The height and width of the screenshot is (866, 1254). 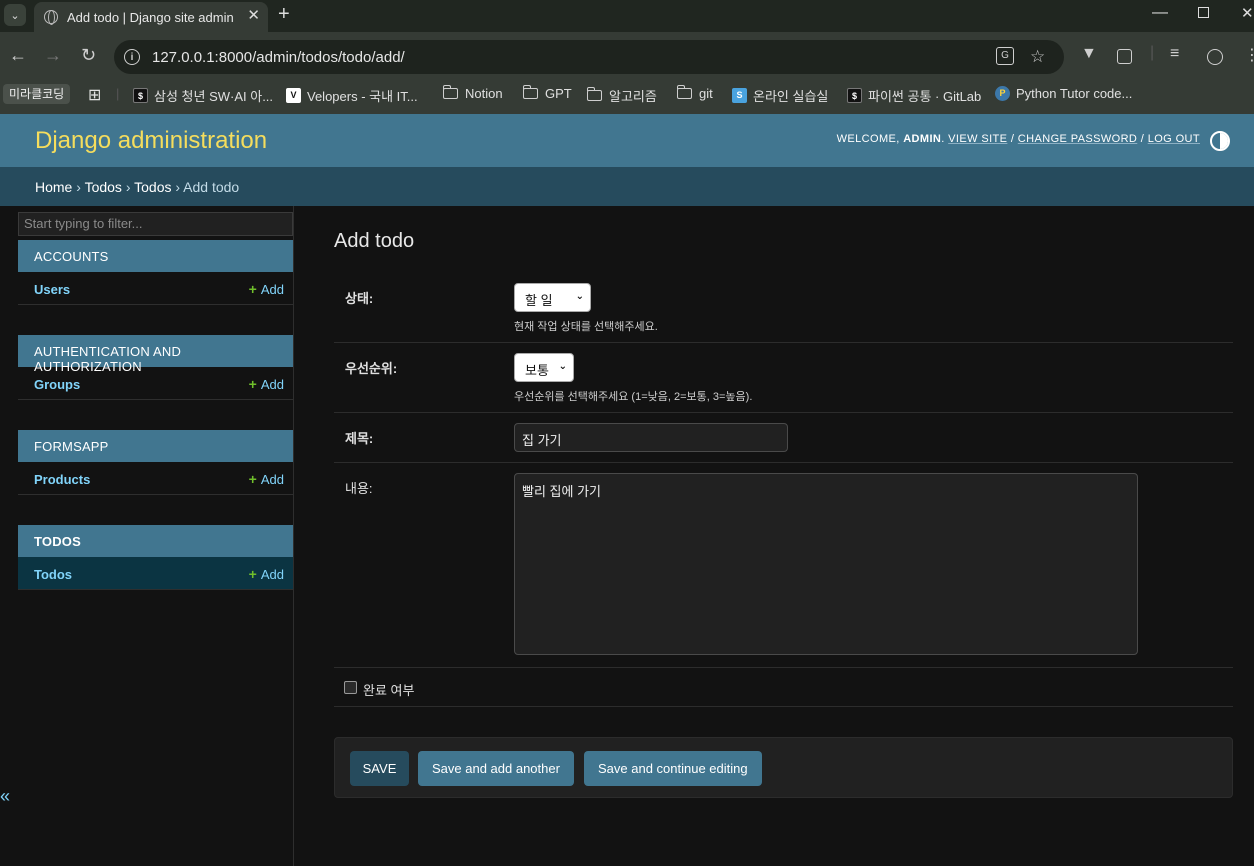 What do you see at coordinates (7, 796) in the screenshot?
I see `toggle-sidebar-button: «` at bounding box center [7, 796].